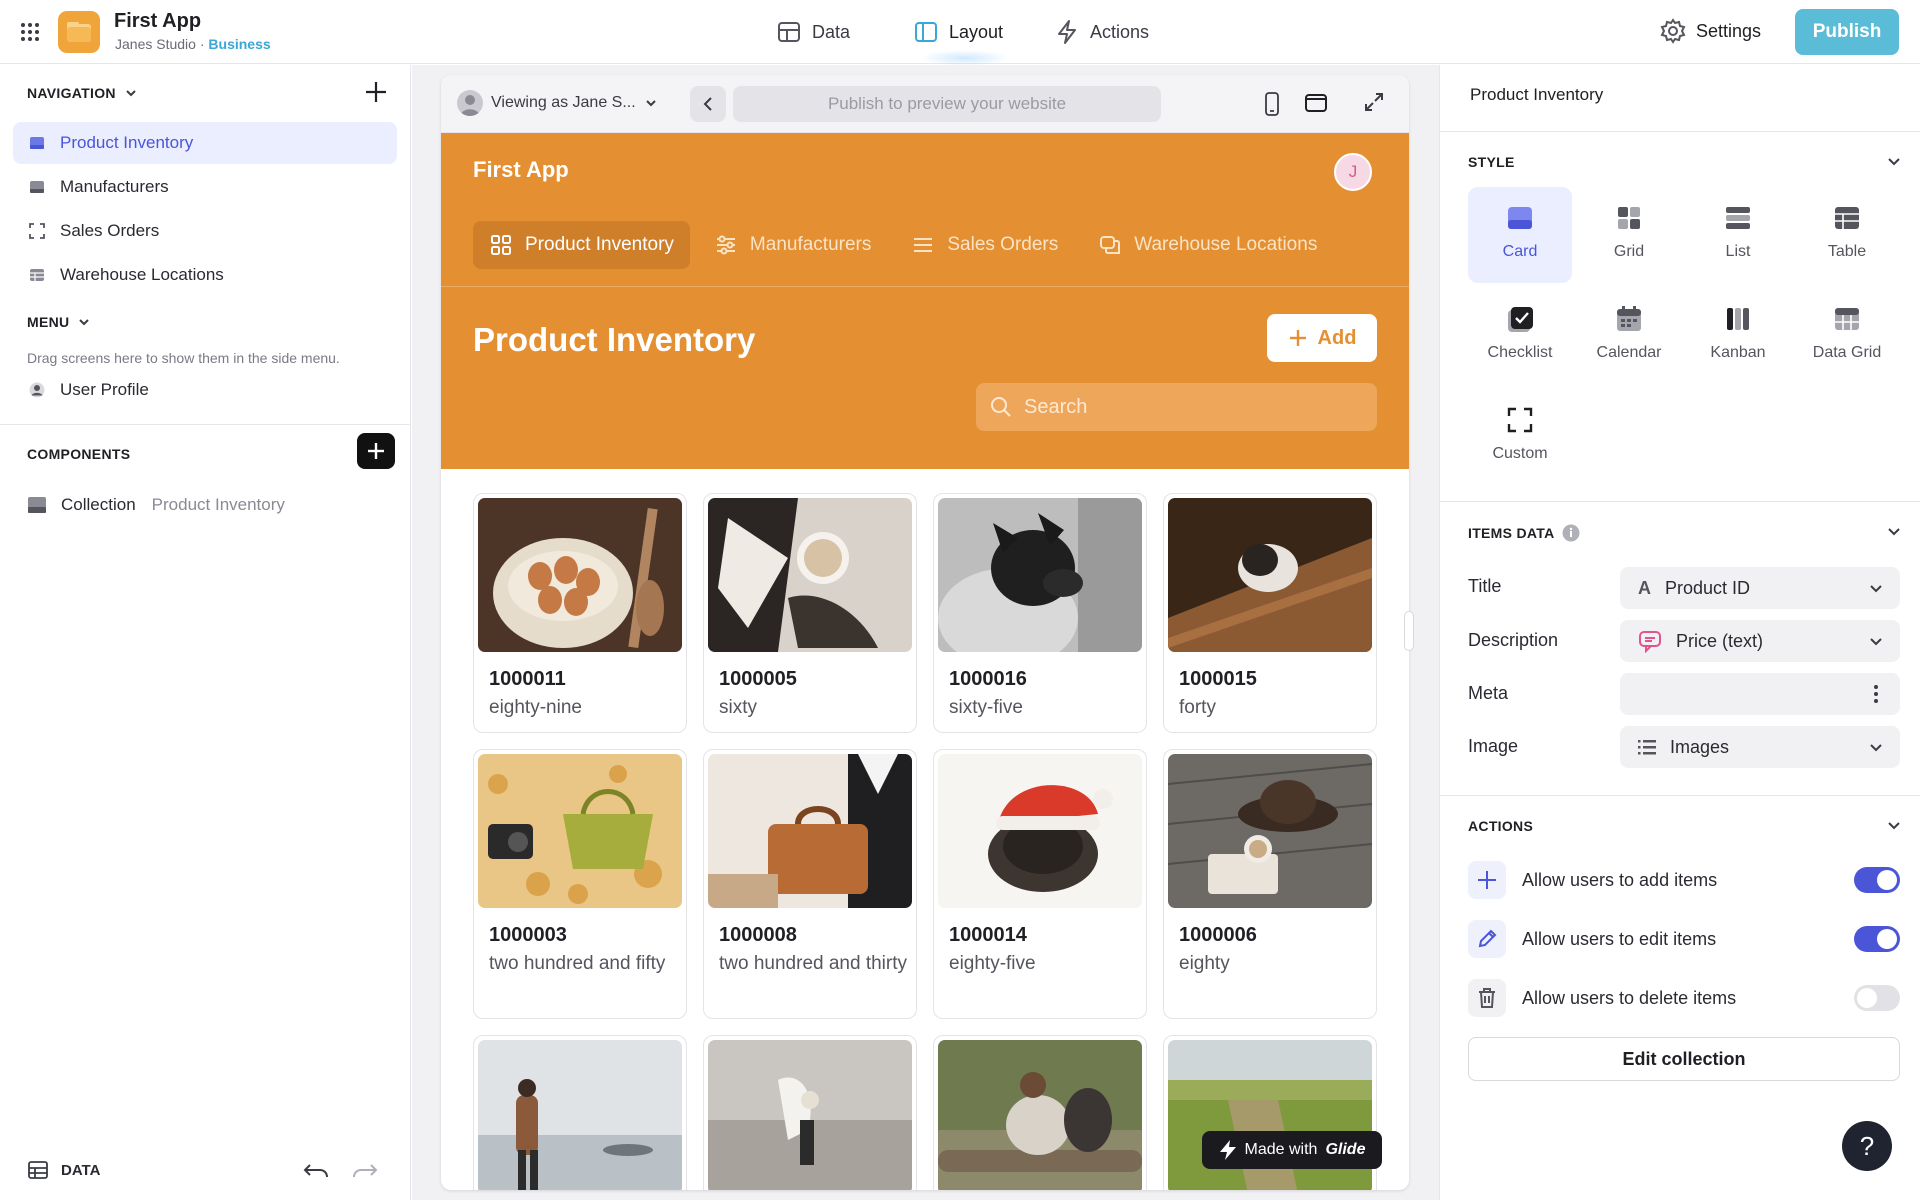 The height and width of the screenshot is (1200, 1920). What do you see at coordinates (1847, 235) in the screenshot?
I see `style-option-table: Table` at bounding box center [1847, 235].